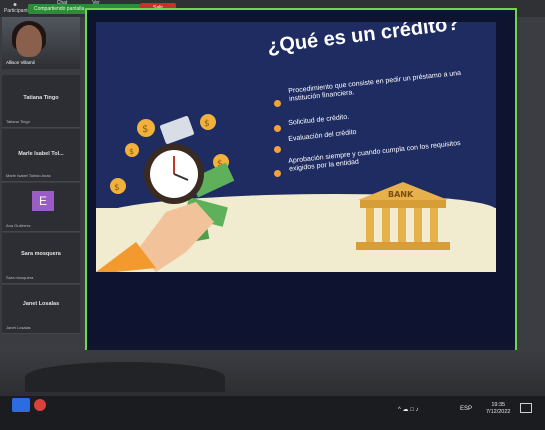  I want to click on participant-tile: Sara mosquera Sara mosquera, so click(41, 258).